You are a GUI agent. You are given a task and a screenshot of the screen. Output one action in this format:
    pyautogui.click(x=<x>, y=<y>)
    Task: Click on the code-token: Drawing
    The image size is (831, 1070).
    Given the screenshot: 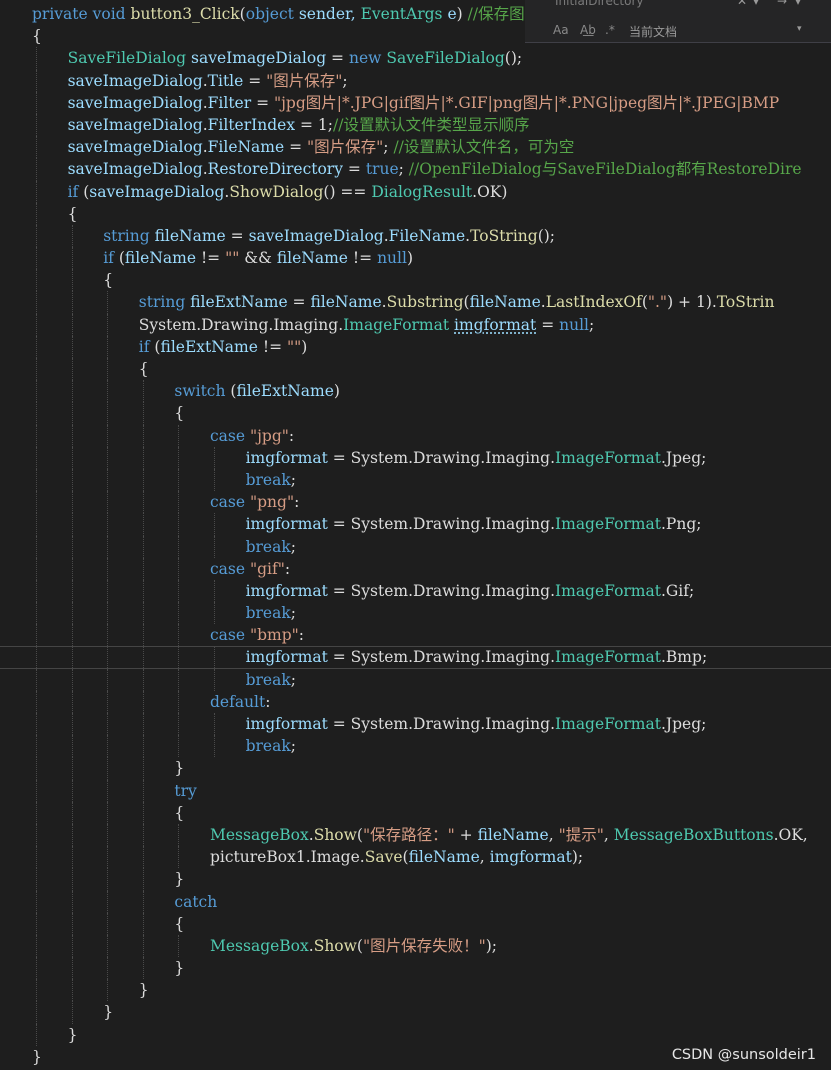 What is the action you would take?
    pyautogui.click(x=235, y=324)
    